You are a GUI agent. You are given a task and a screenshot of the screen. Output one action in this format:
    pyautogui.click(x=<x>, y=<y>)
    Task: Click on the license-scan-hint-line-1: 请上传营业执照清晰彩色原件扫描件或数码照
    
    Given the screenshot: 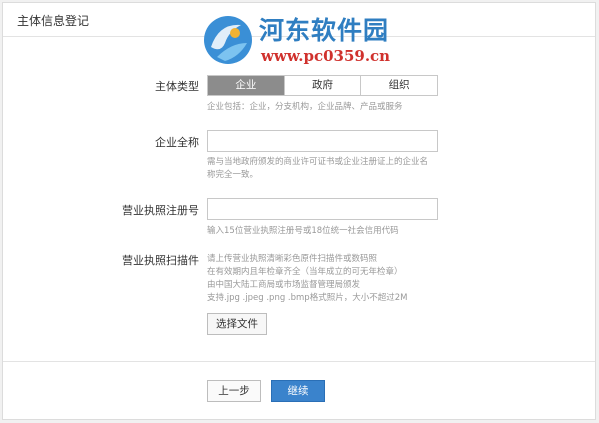 What is the action you would take?
    pyautogui.click(x=292, y=259)
    